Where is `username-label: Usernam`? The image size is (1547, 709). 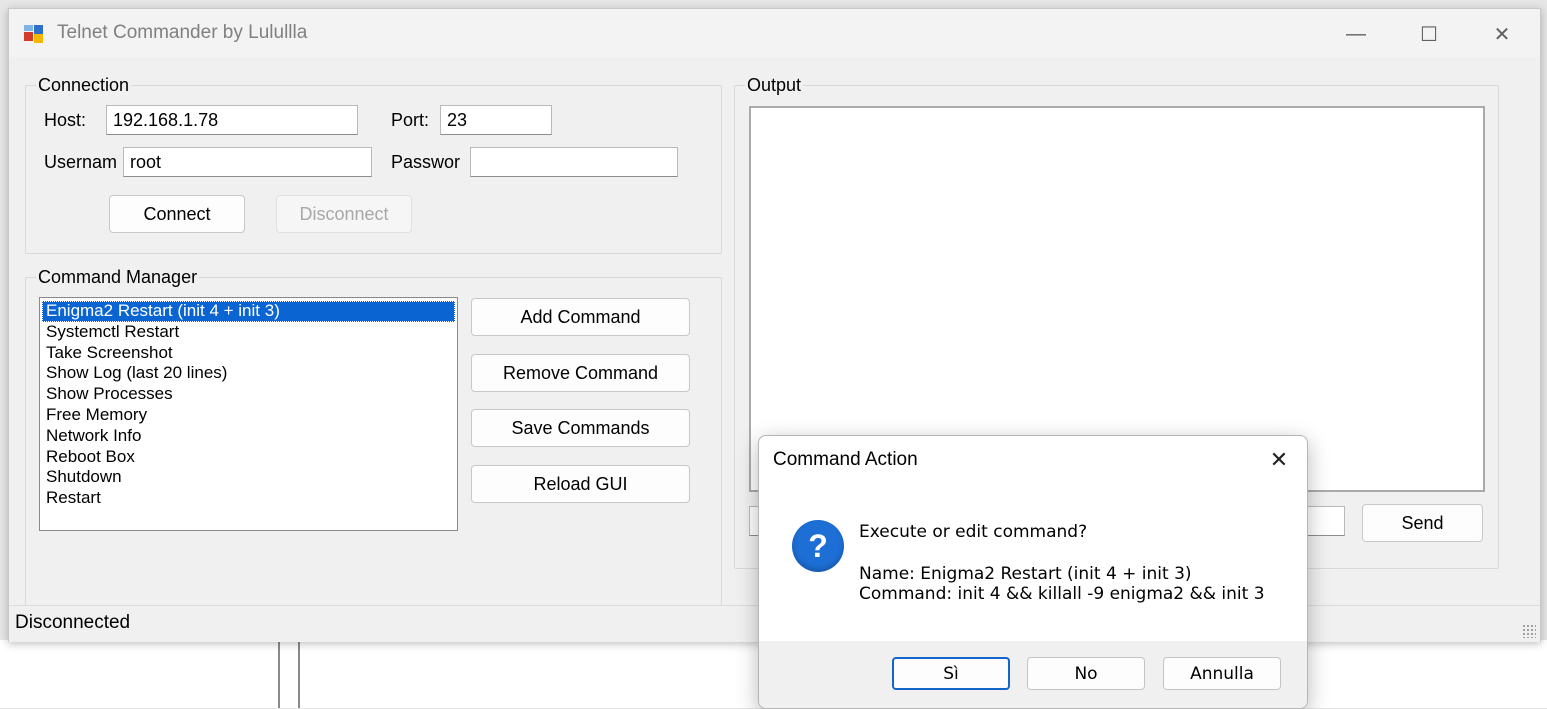 username-label: Usernam is located at coordinates (81, 162).